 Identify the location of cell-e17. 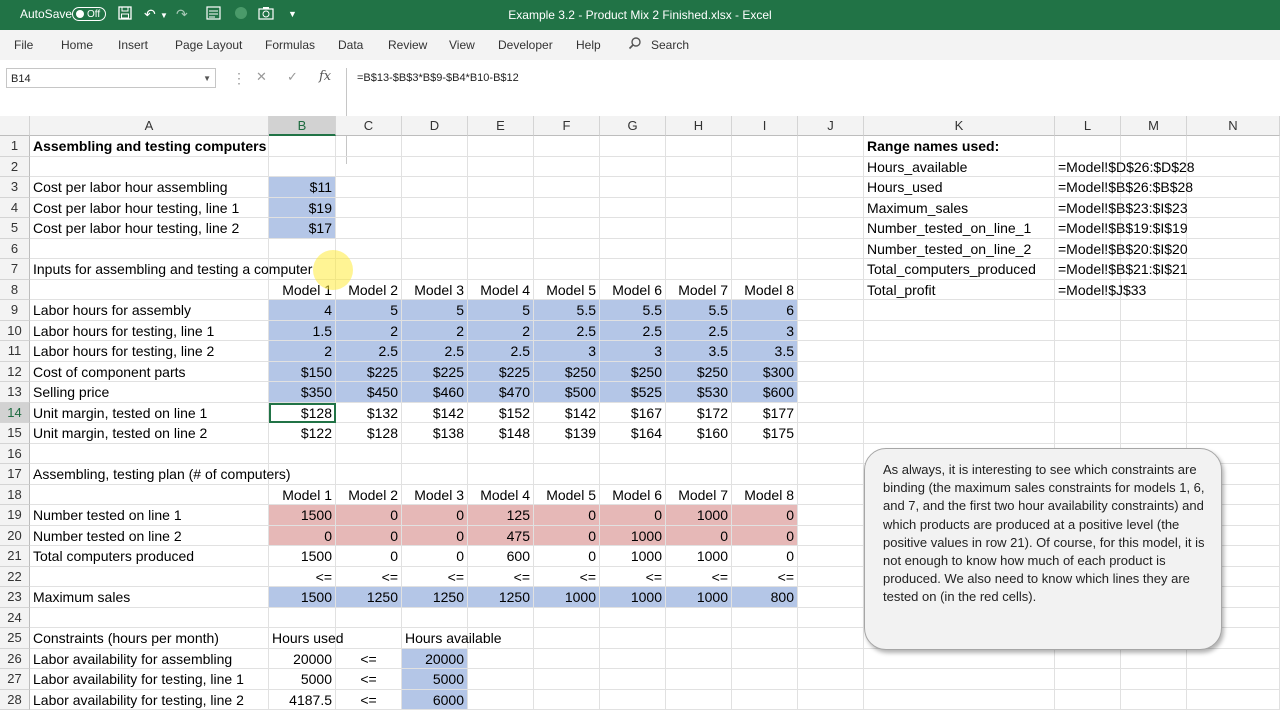
(501, 474).